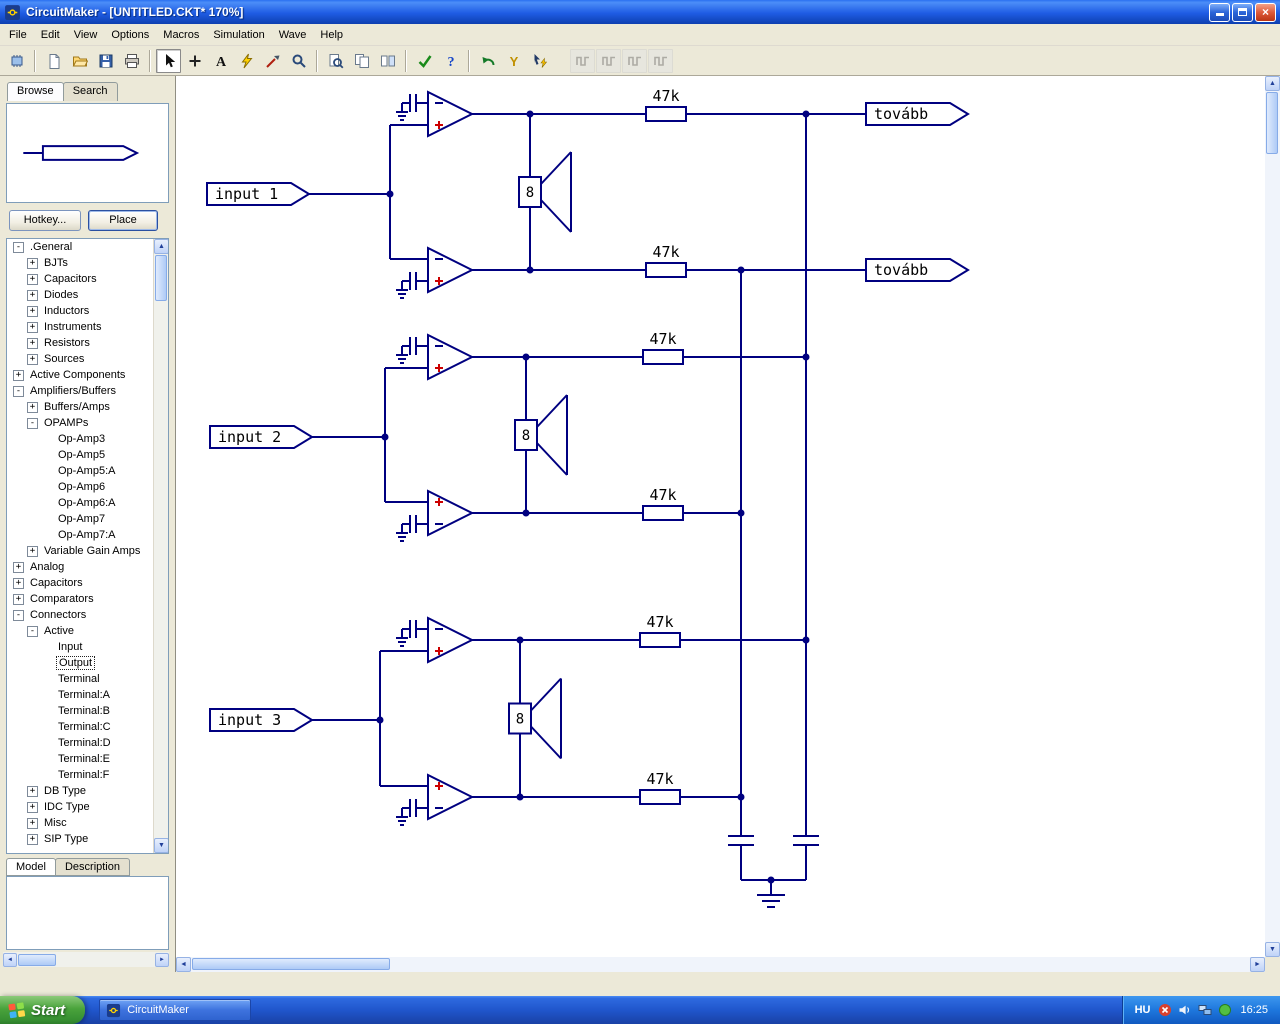 This screenshot has width=1280, height=1024. I want to click on menu-view: View, so click(86, 35).